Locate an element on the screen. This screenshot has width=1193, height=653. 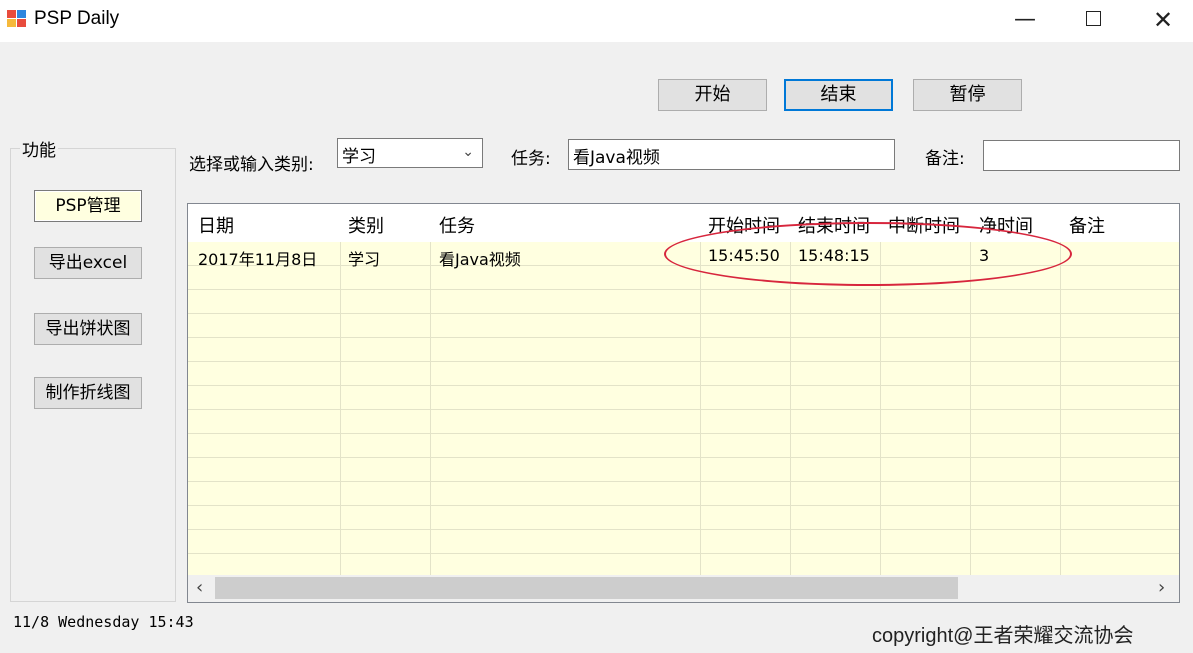
close-button: ✕ is located at coordinates (1160, 20).